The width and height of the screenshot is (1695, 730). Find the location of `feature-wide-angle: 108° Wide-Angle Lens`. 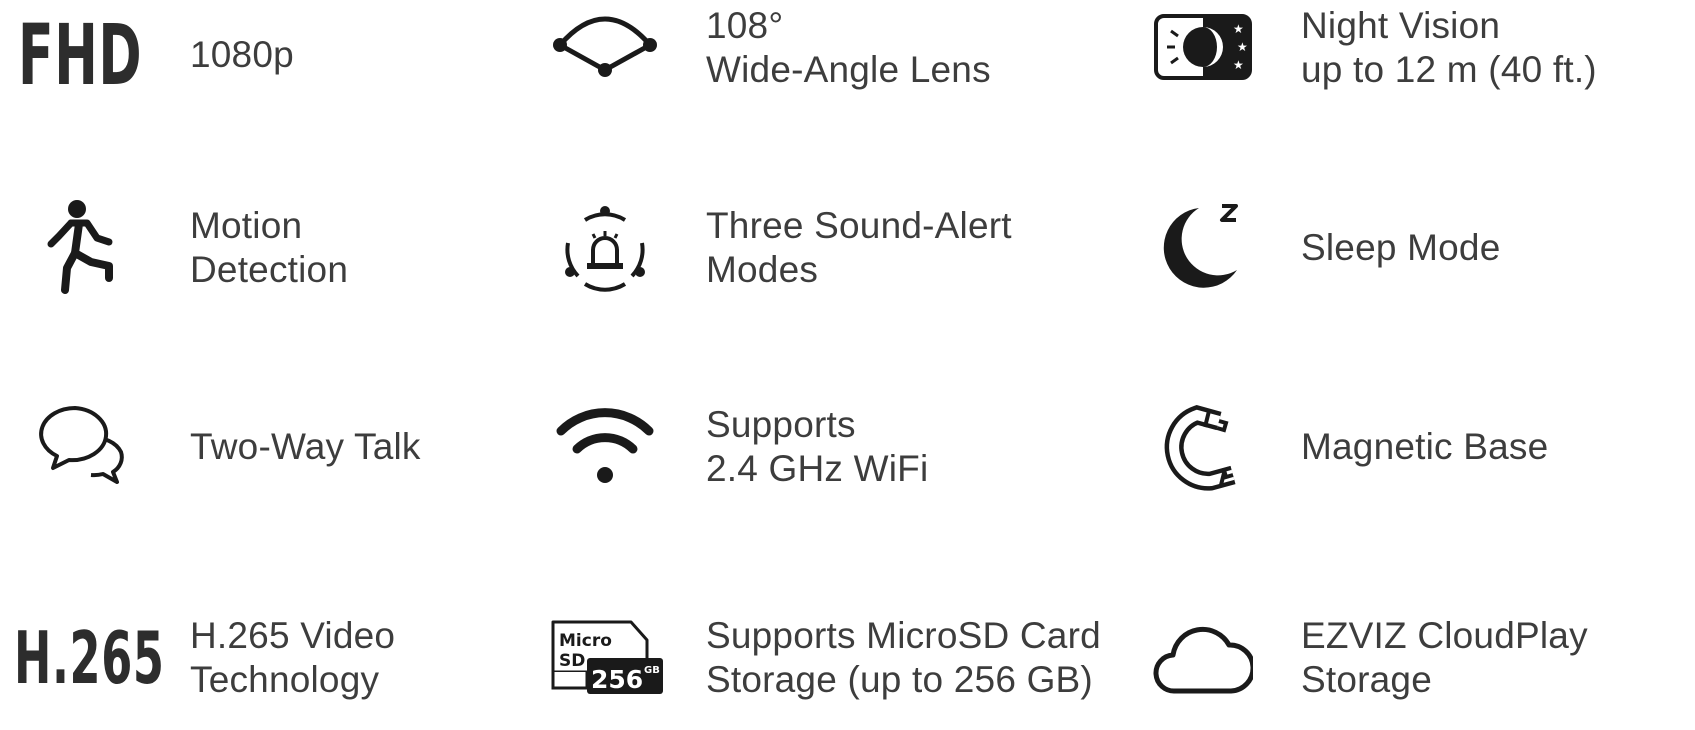

feature-wide-angle: 108° Wide-Angle Lens is located at coordinates (753, 51).